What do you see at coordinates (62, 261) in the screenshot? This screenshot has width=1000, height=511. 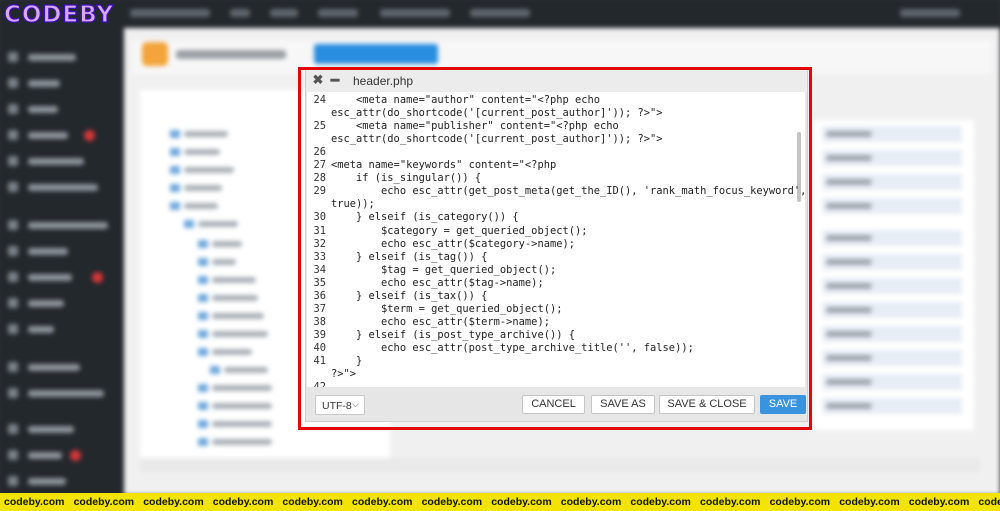 I see `admin-sidebar` at bounding box center [62, 261].